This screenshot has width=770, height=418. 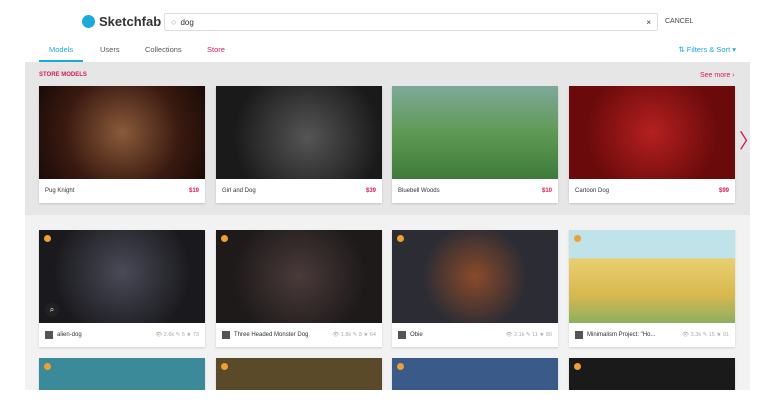 I want to click on search-icon: ⌕, so click(x=52, y=310).